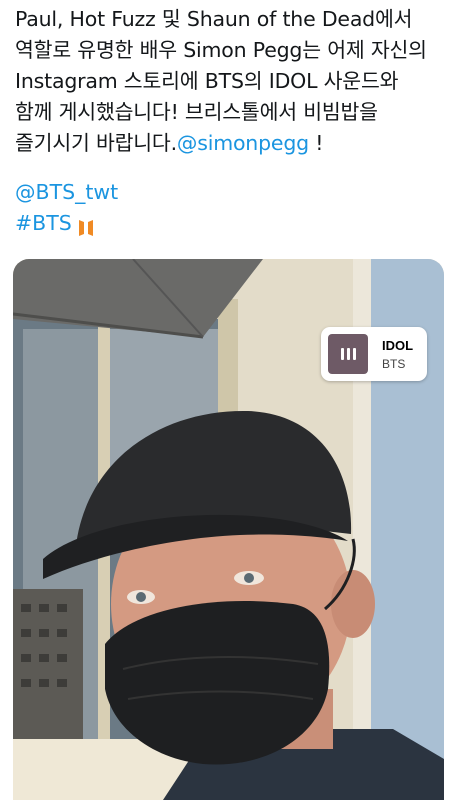 The height and width of the screenshot is (800, 457). What do you see at coordinates (221, 50) in the screenshot?
I see `tweet-line-2: 역할로 유명한 배우 Simon Pegg는 어제 자신의` at bounding box center [221, 50].